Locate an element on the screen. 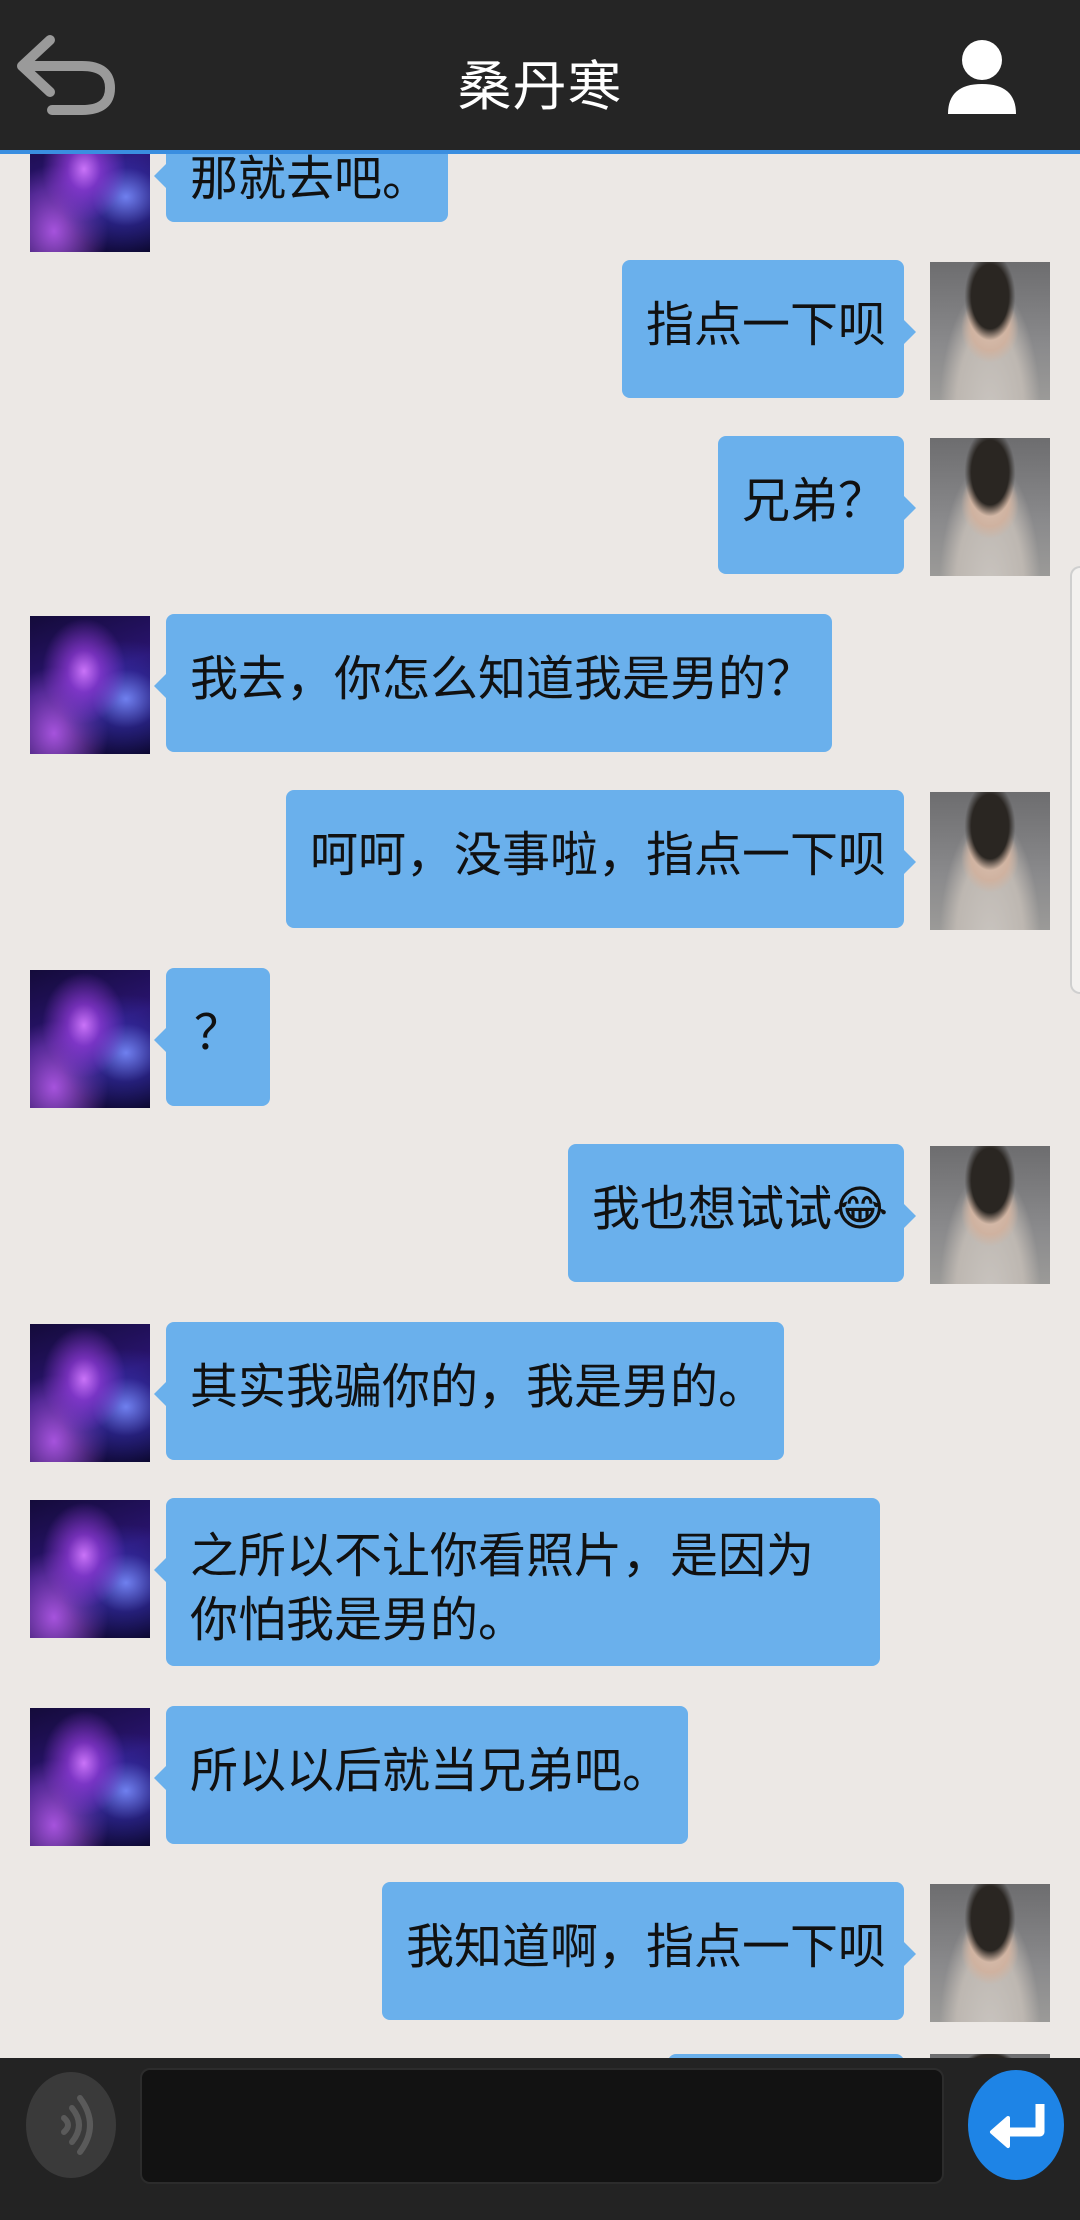 Image resolution: width=1080 pixels, height=2220 pixels. message-bubble: 呵呵，没事啦，指点一下呗 is located at coordinates (595, 859).